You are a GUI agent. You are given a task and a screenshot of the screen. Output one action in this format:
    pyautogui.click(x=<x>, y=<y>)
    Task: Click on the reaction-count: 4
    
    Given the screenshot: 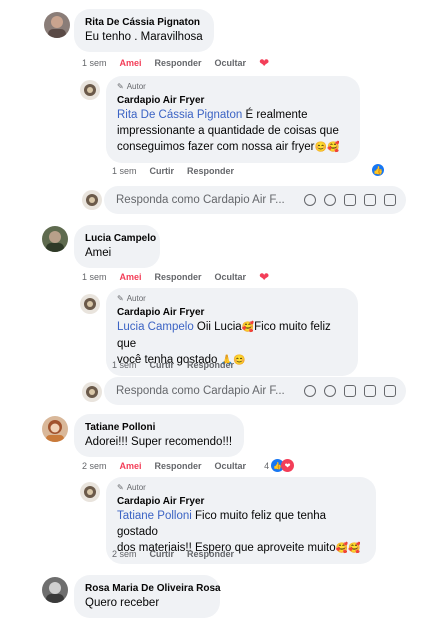 What is the action you would take?
    pyautogui.click(x=266, y=466)
    